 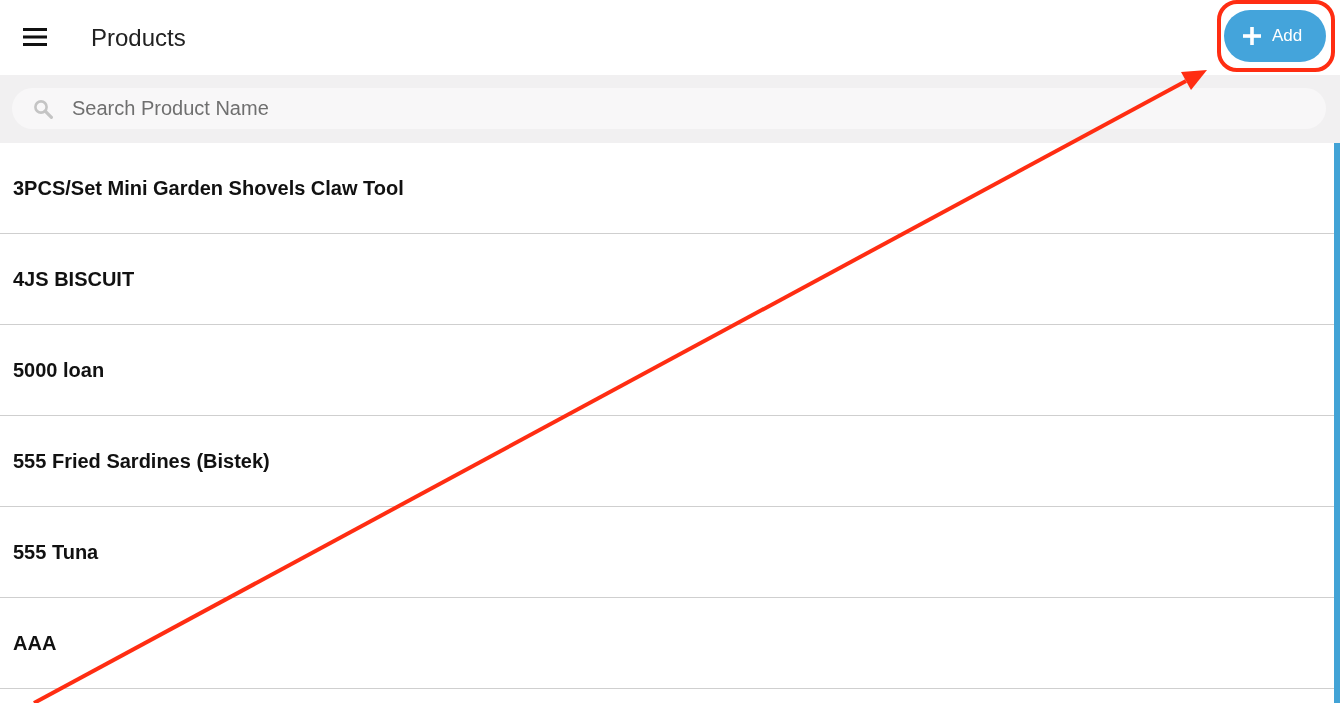 I want to click on page-title: Products, so click(x=138, y=37).